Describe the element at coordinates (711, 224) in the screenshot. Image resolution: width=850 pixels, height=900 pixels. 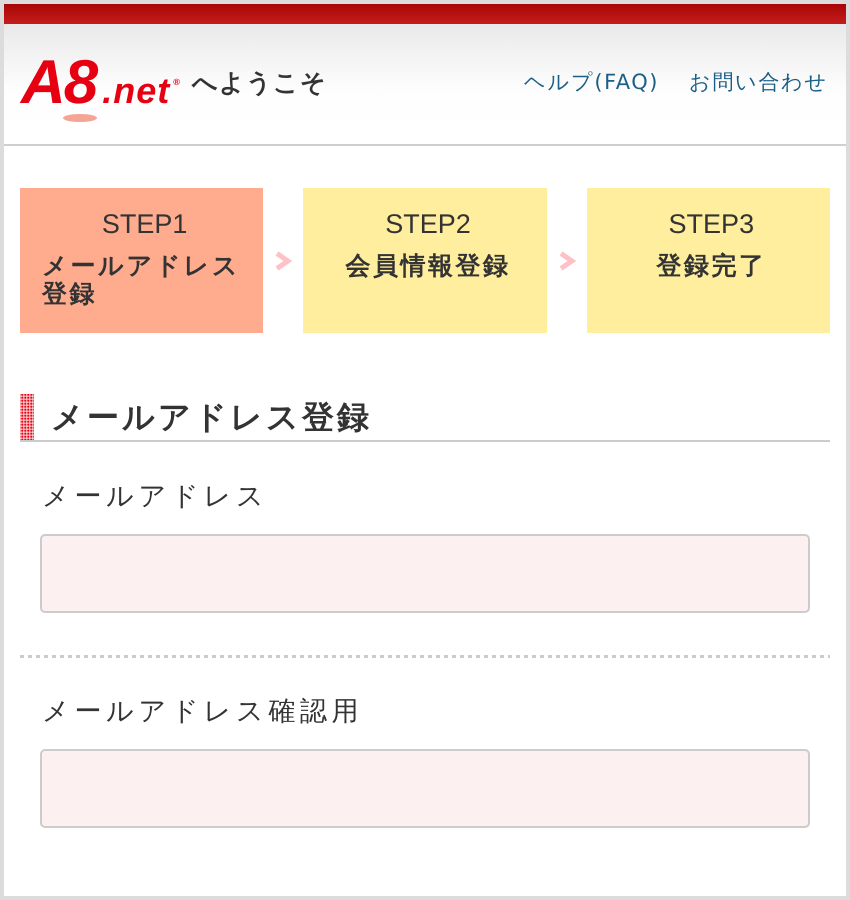
I see `step-label: STEP3` at that location.